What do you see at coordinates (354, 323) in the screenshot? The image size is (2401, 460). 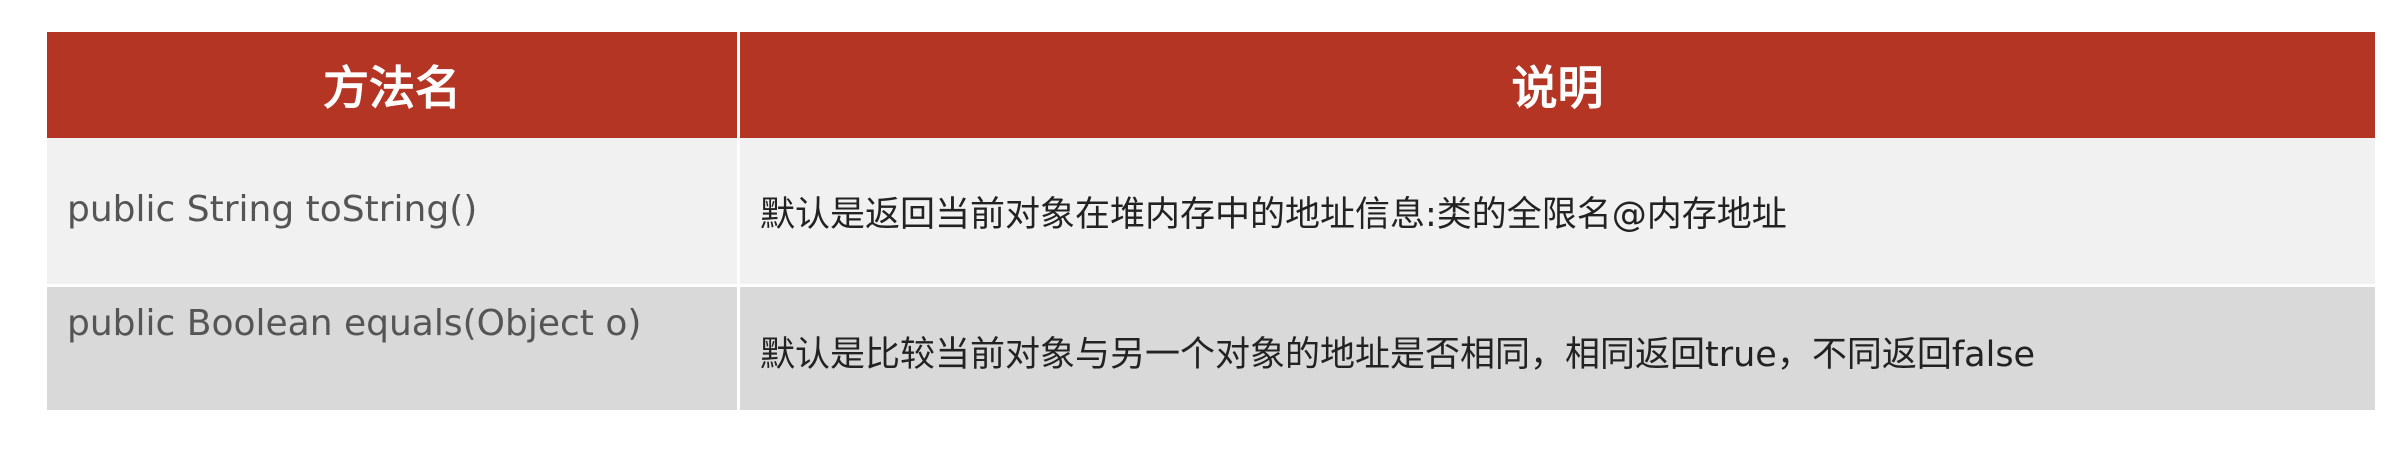 I see `method-cell: public Boolean equals(Object o)` at bounding box center [354, 323].